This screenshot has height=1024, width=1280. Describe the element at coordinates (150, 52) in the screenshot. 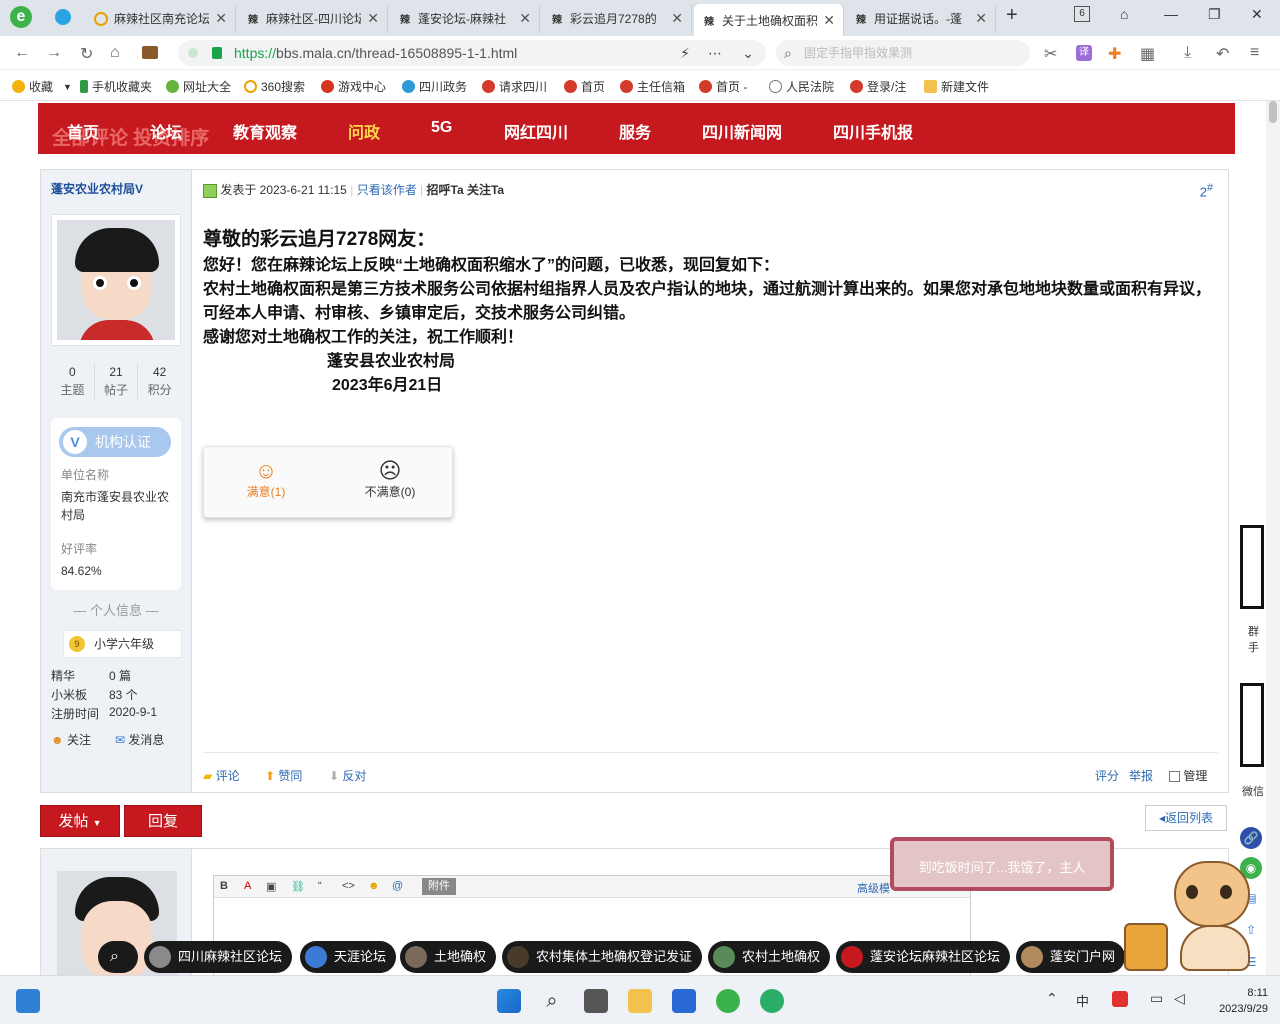

I see `briefcase-icon` at that location.